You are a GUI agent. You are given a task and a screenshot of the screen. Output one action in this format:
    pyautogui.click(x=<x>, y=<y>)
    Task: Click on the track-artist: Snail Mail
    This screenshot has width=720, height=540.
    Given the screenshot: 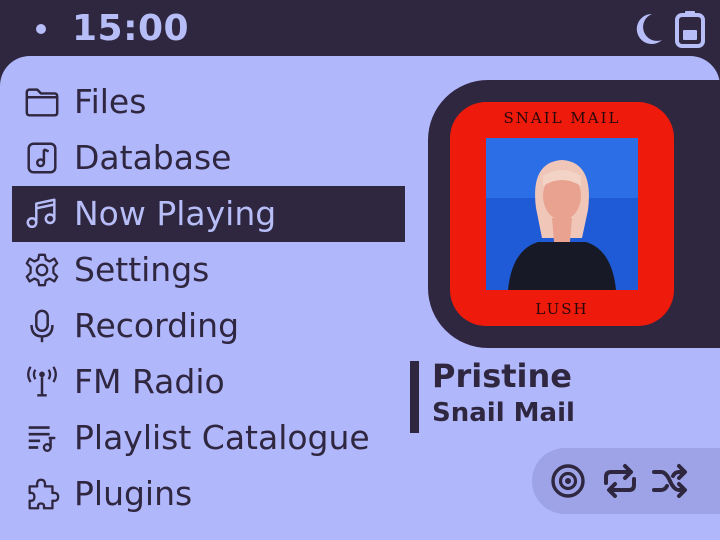 What is the action you would take?
    pyautogui.click(x=503, y=413)
    